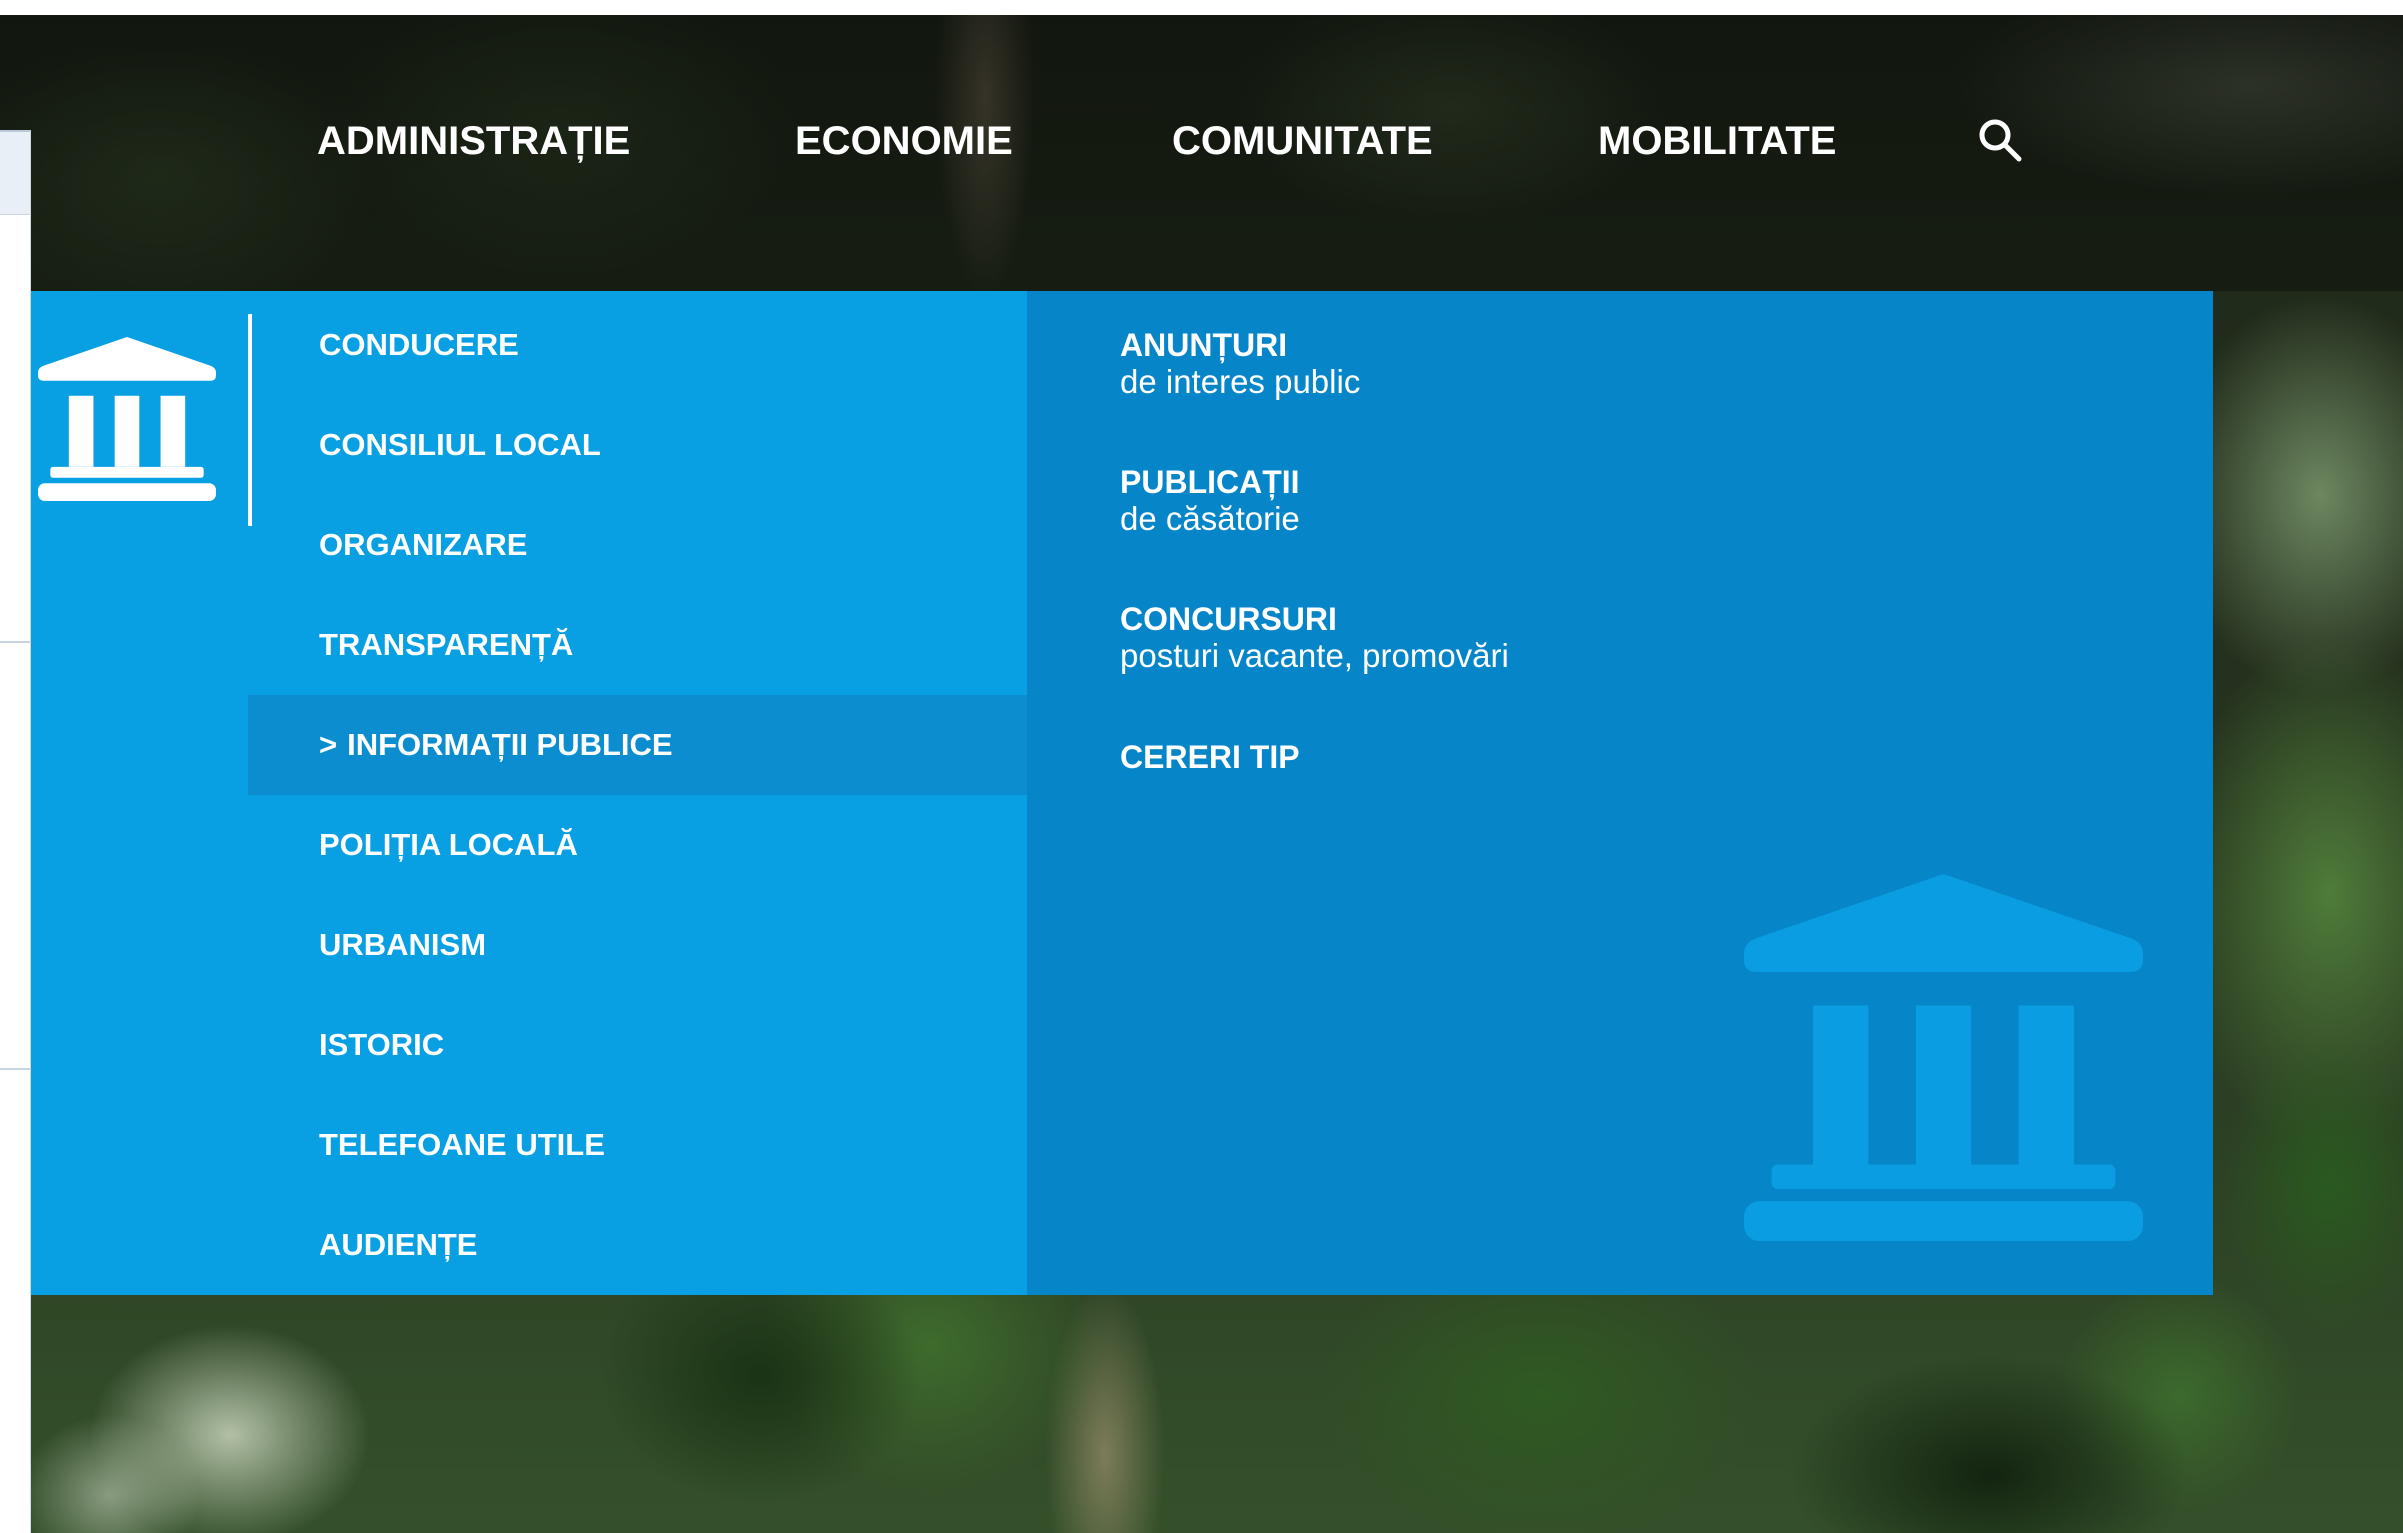 This screenshot has width=2403, height=1533. What do you see at coordinates (637, 945) in the screenshot?
I see `menu-item-urbanism: URBANISM` at bounding box center [637, 945].